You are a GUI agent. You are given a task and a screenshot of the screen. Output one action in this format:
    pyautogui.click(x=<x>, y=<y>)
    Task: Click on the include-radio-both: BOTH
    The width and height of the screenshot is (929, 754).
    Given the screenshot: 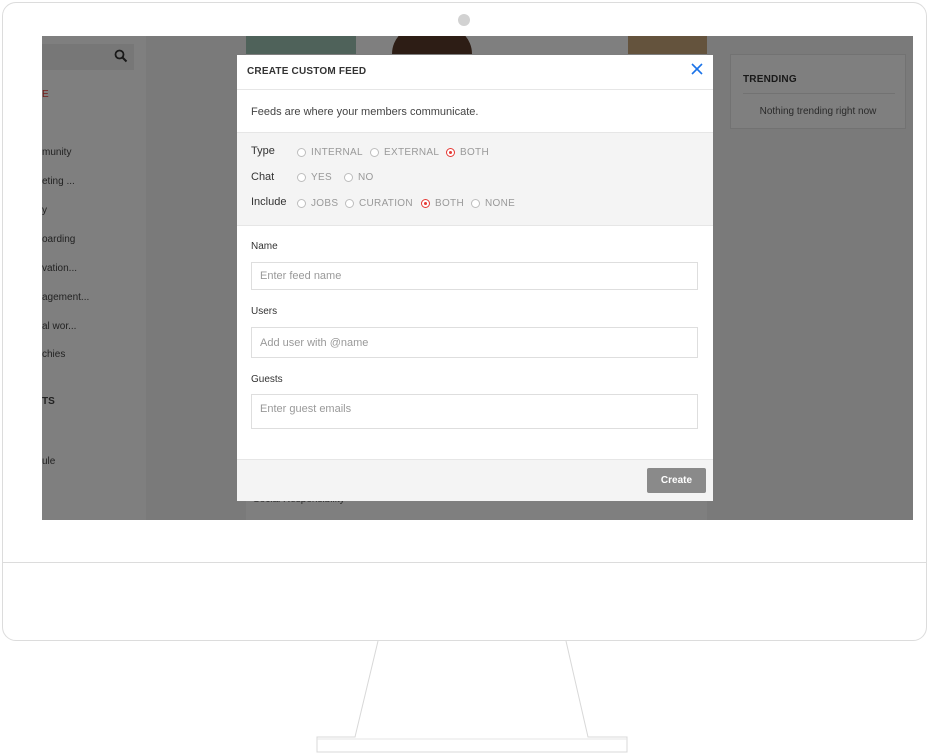 What is the action you would take?
    pyautogui.click(x=442, y=203)
    